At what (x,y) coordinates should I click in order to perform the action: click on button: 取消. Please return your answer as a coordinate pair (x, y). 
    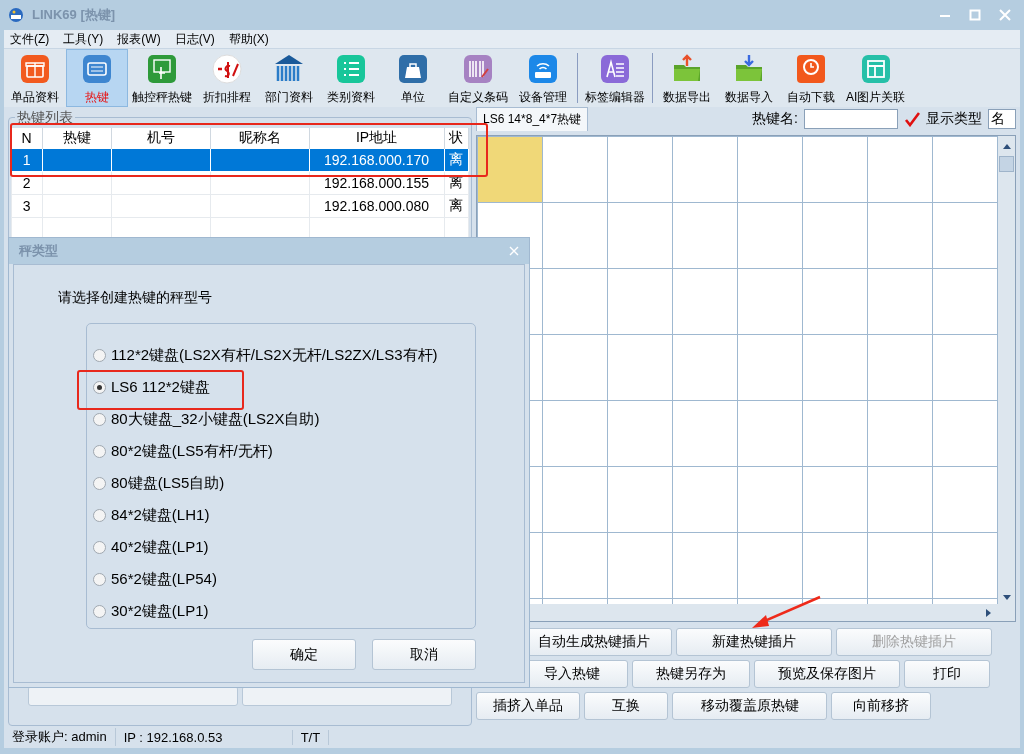
    Looking at the image, I should click on (424, 654).